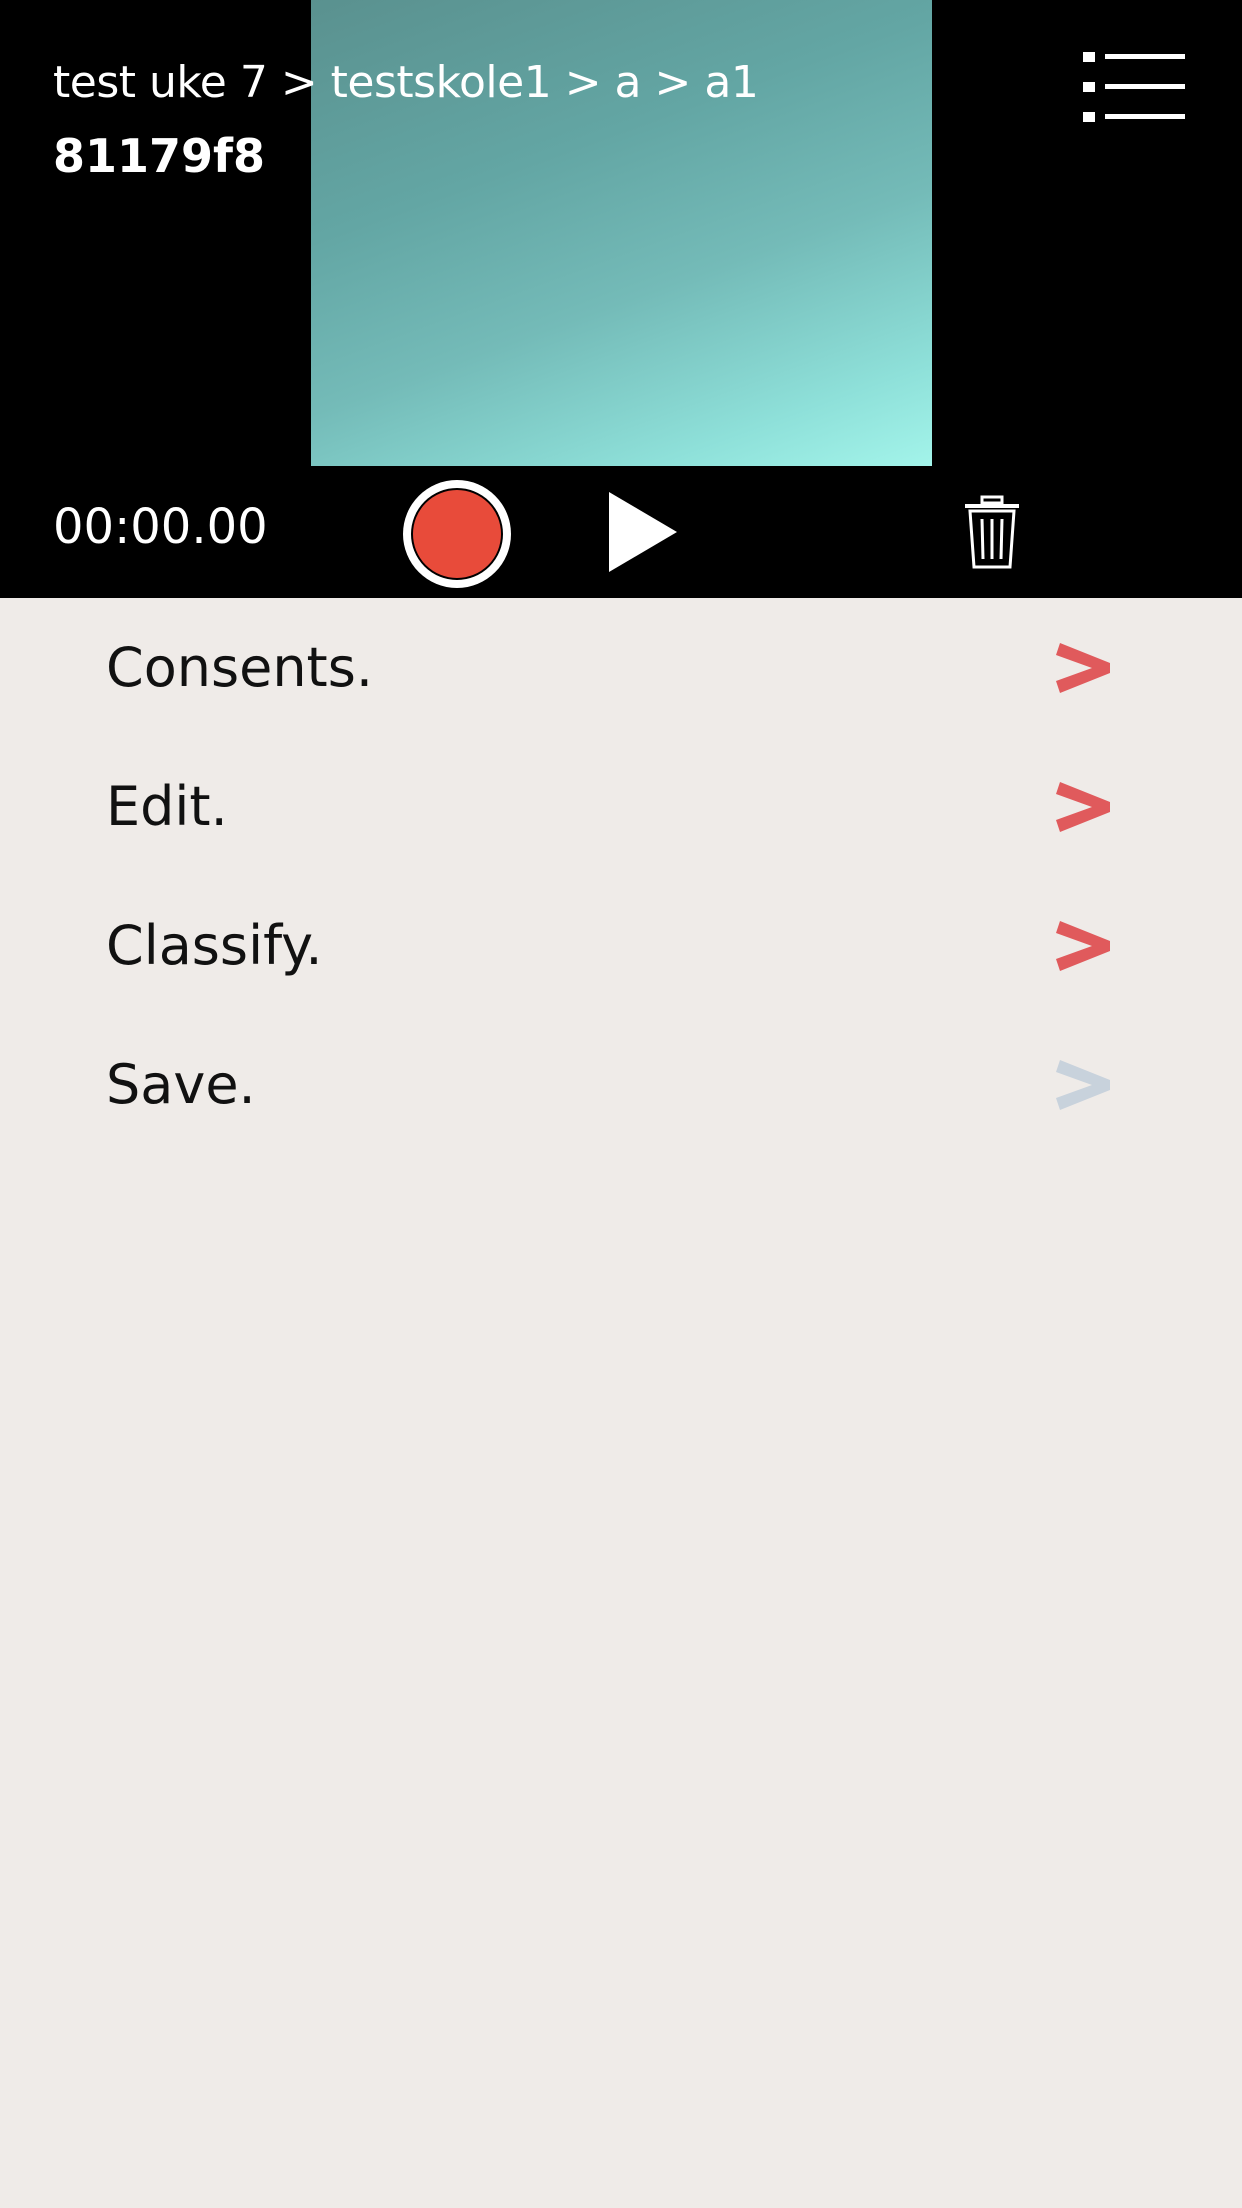 The width and height of the screenshot is (1242, 2208). What do you see at coordinates (181, 1084) in the screenshot?
I see `step-label: Save.` at bounding box center [181, 1084].